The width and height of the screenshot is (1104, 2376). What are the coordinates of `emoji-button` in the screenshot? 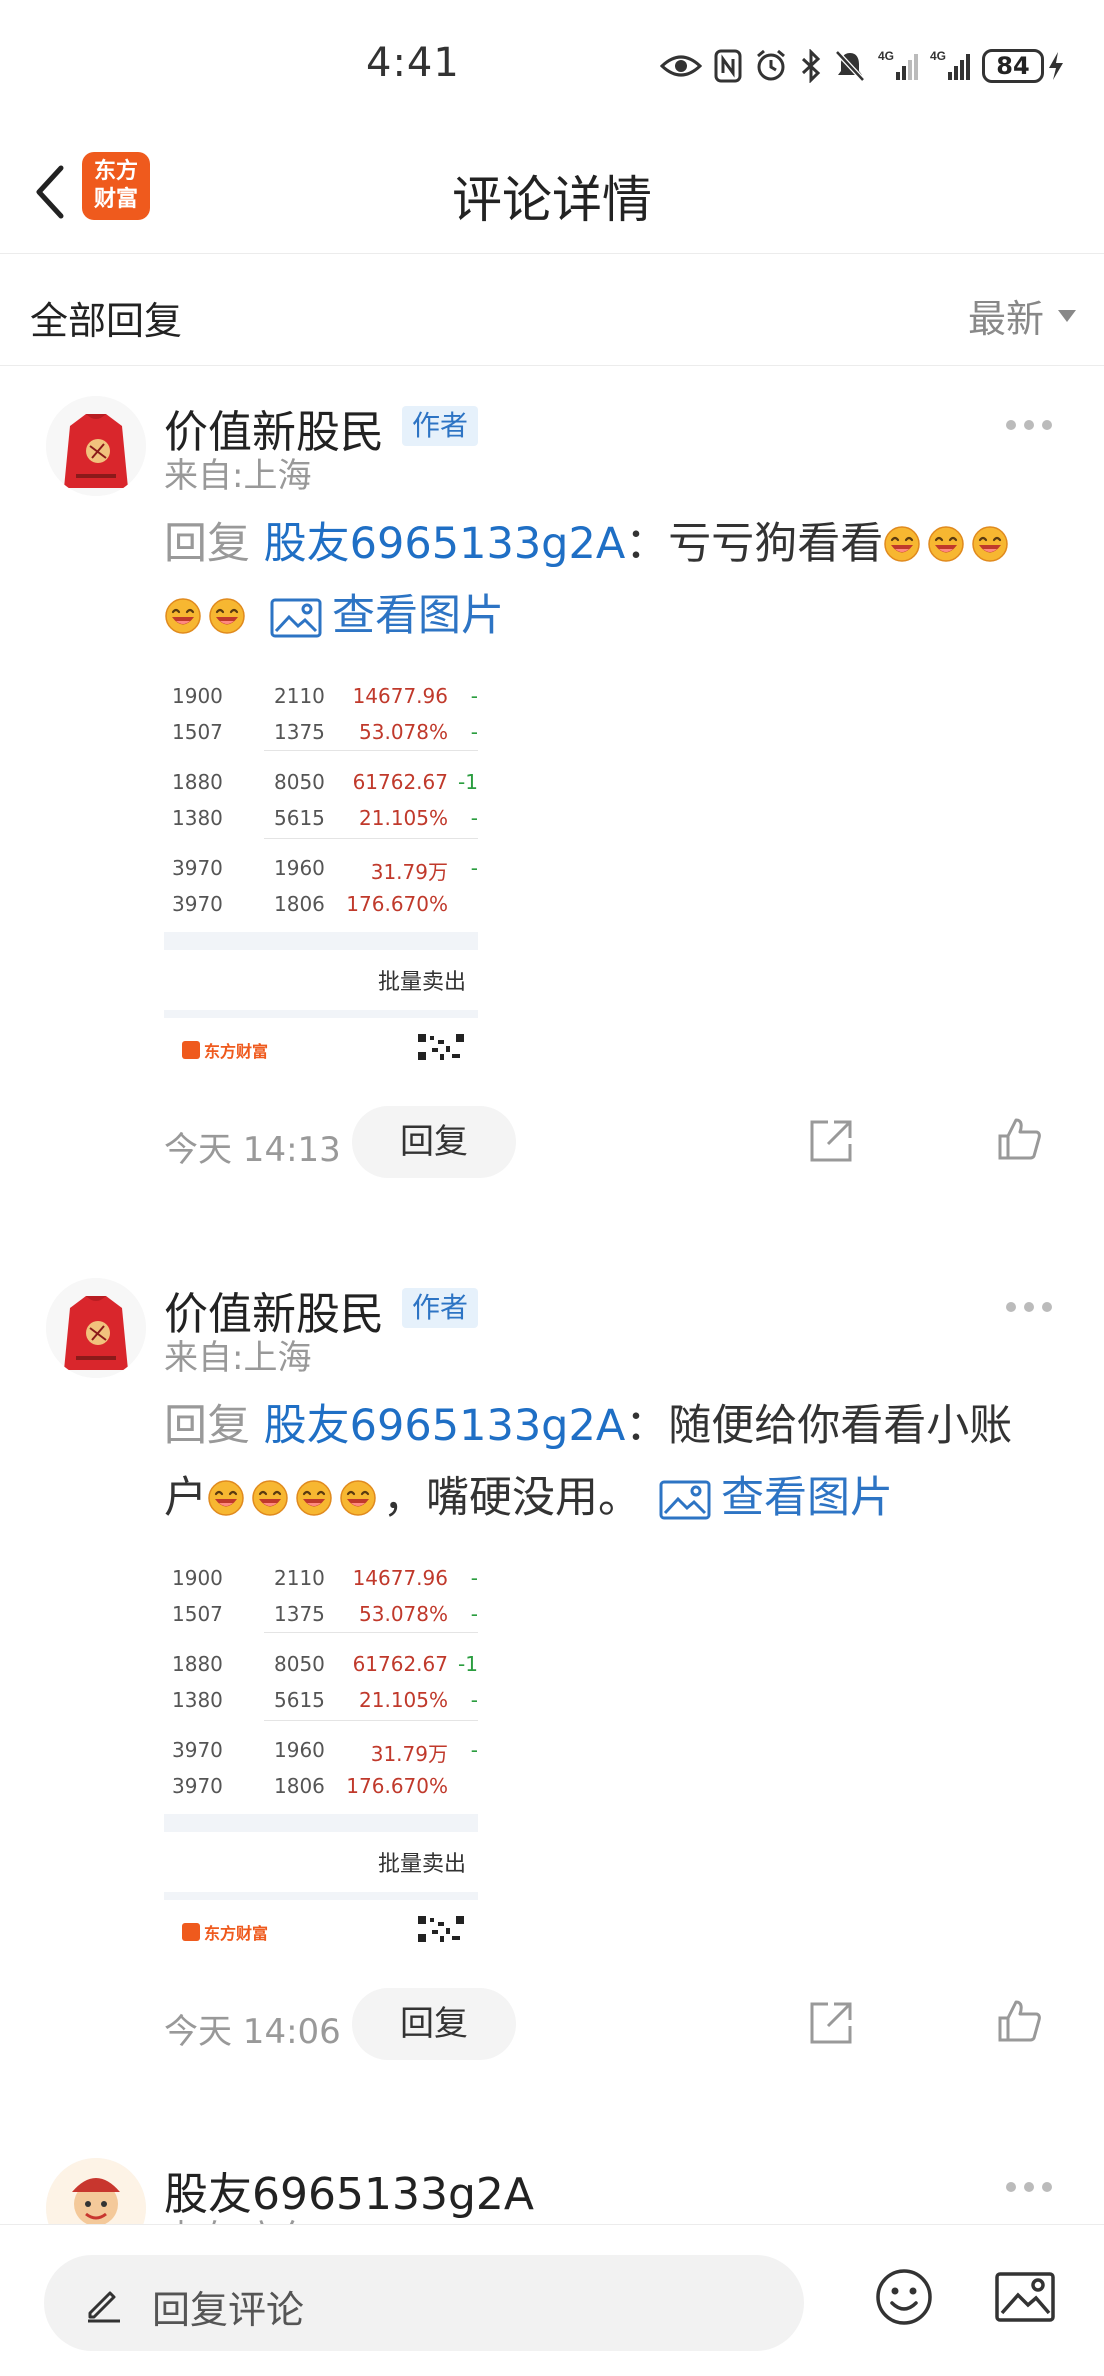 It's located at (904, 2299).